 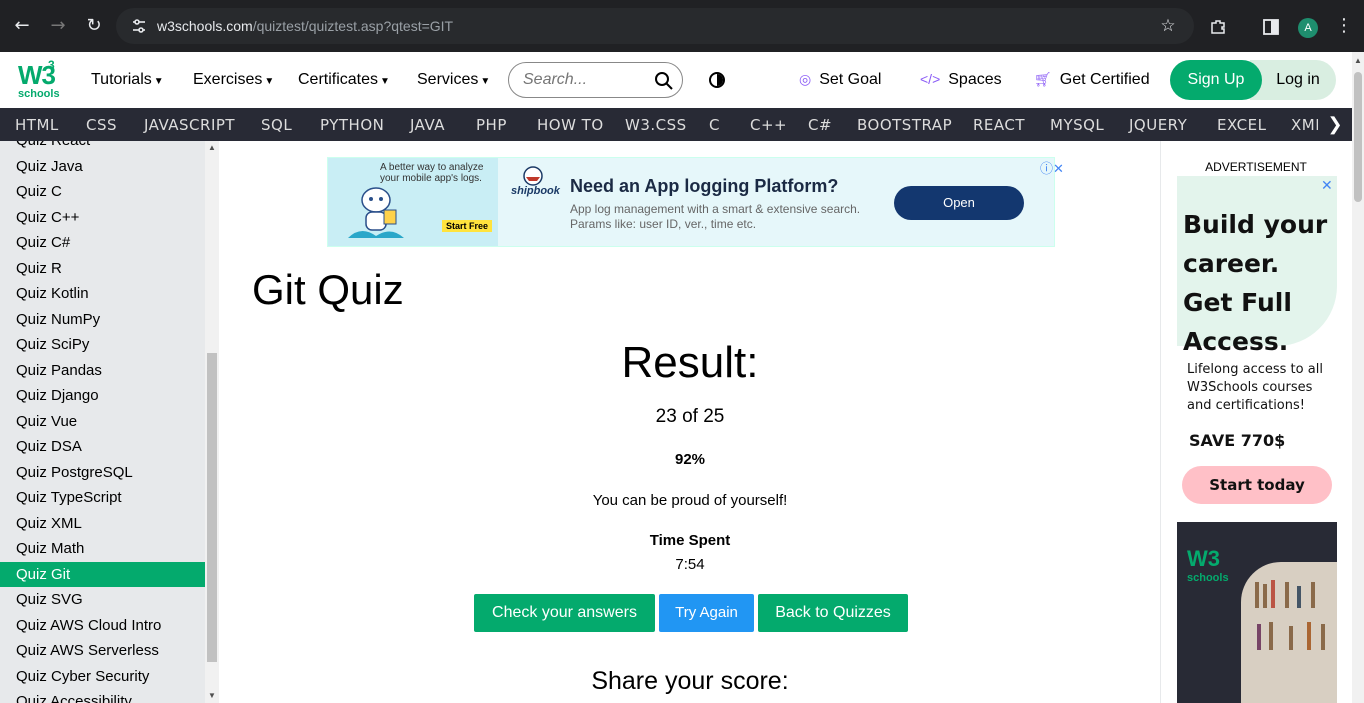 What do you see at coordinates (352, 125) in the screenshot?
I see `subnav-item: PYTHON` at bounding box center [352, 125].